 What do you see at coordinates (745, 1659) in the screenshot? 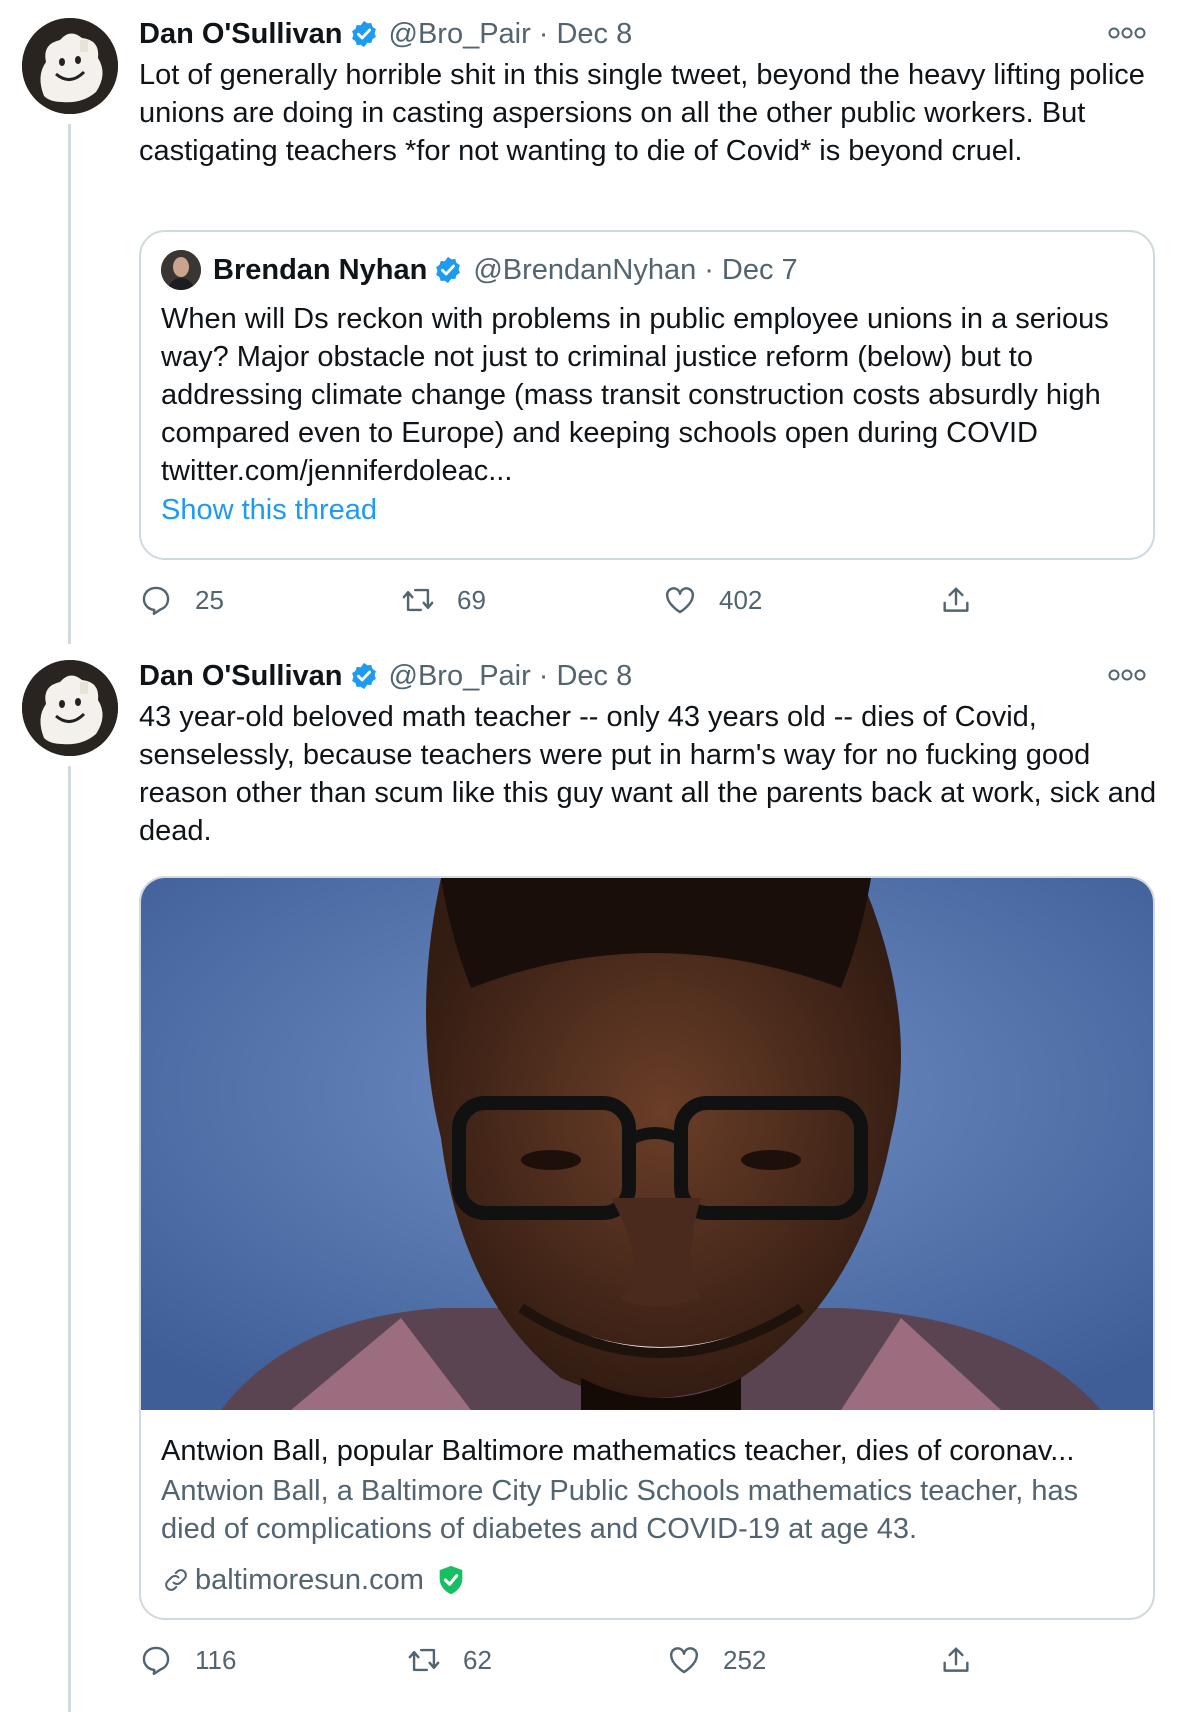
I see `like-count: 252` at bounding box center [745, 1659].